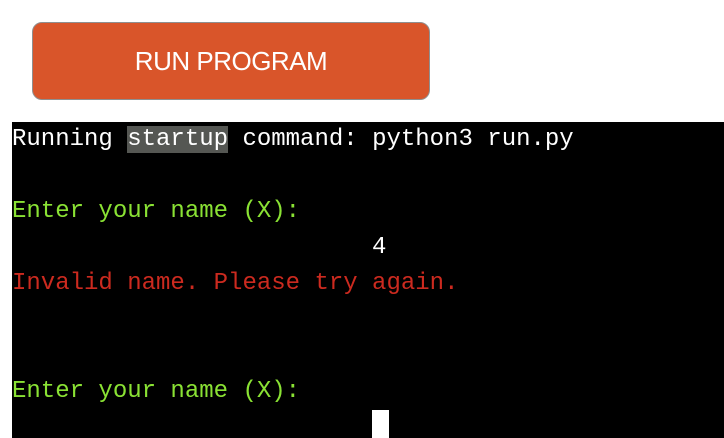 Image resolution: width=724 pixels, height=438 pixels. What do you see at coordinates (379, 247) in the screenshot?
I see `user-input-1: 4` at bounding box center [379, 247].